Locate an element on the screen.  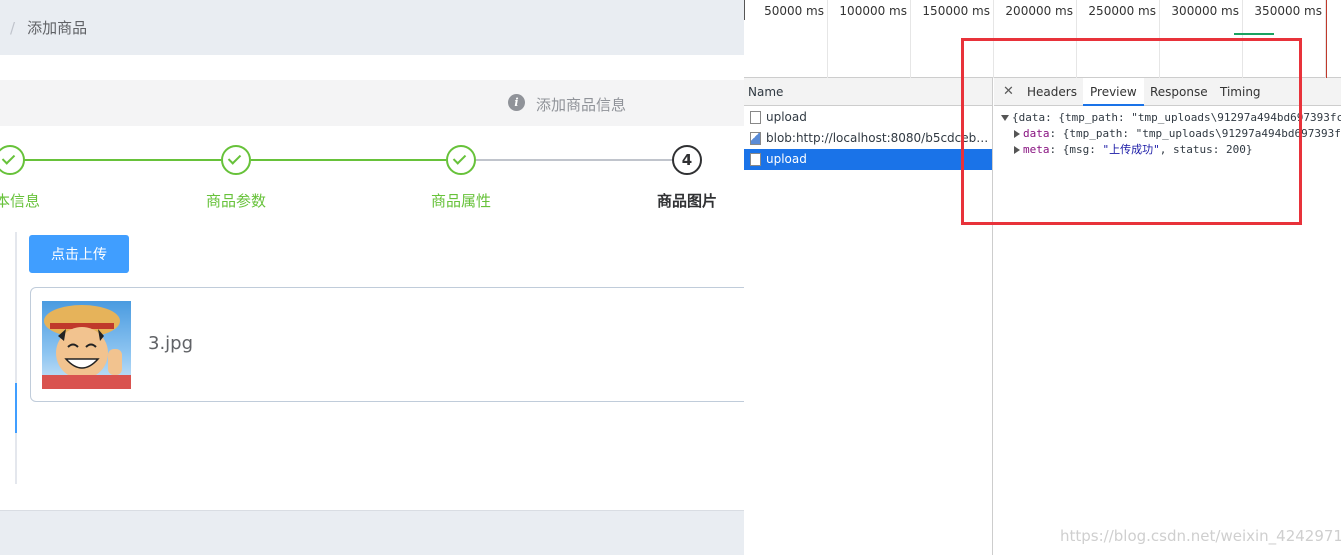
breadcrumb-current: 添加商品 is located at coordinates (57, 28).